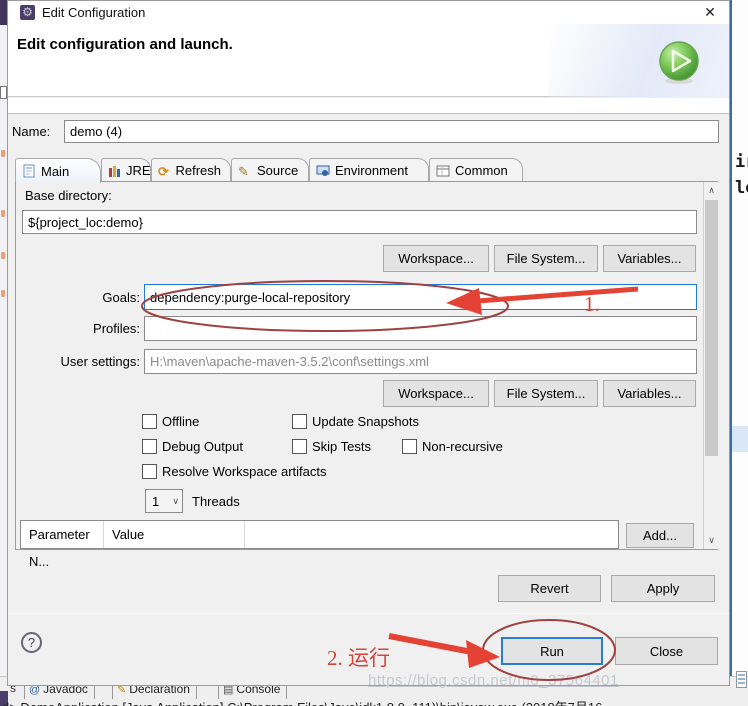 This screenshot has width=748, height=706. What do you see at coordinates (156, 501) in the screenshot?
I see `threads-value: 1` at bounding box center [156, 501].